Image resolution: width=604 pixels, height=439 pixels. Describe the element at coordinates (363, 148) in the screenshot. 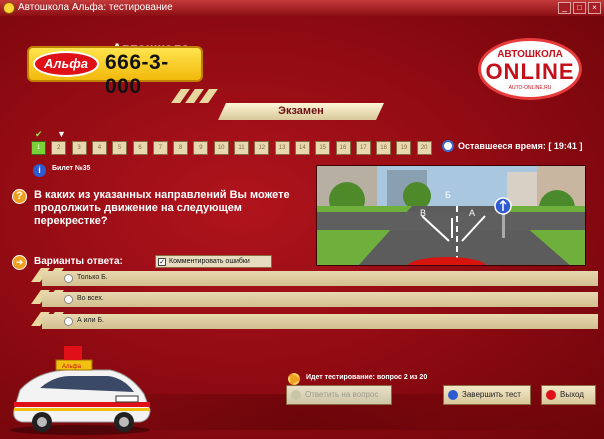

I see `question-number-button: 17` at that location.